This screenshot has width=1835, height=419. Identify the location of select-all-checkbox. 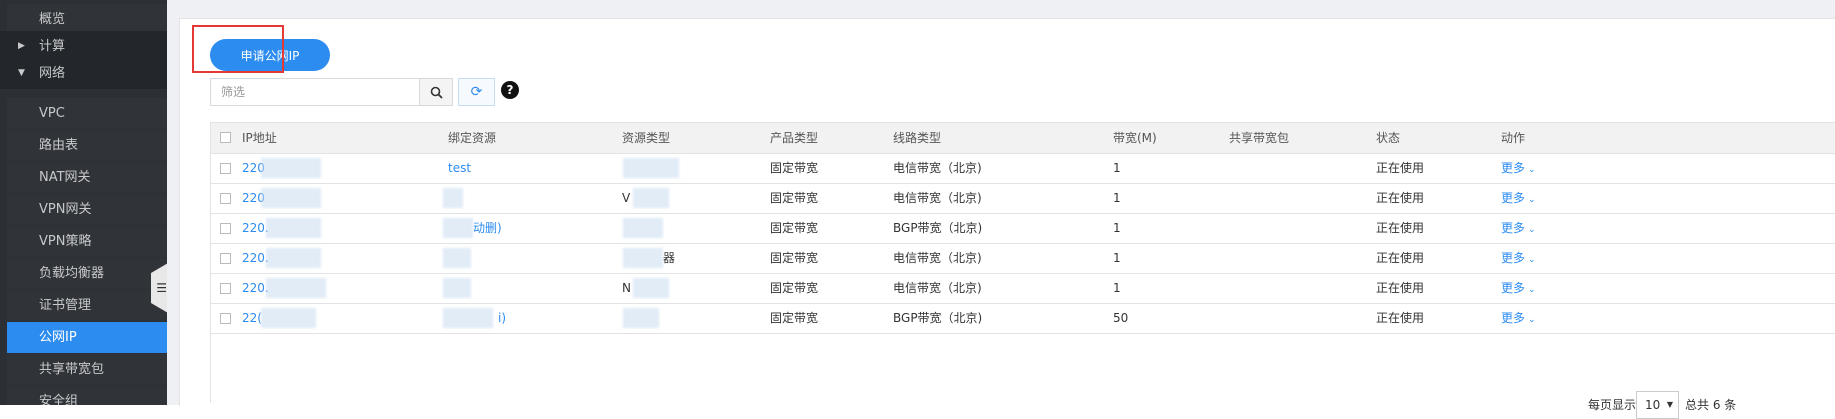
(225, 137).